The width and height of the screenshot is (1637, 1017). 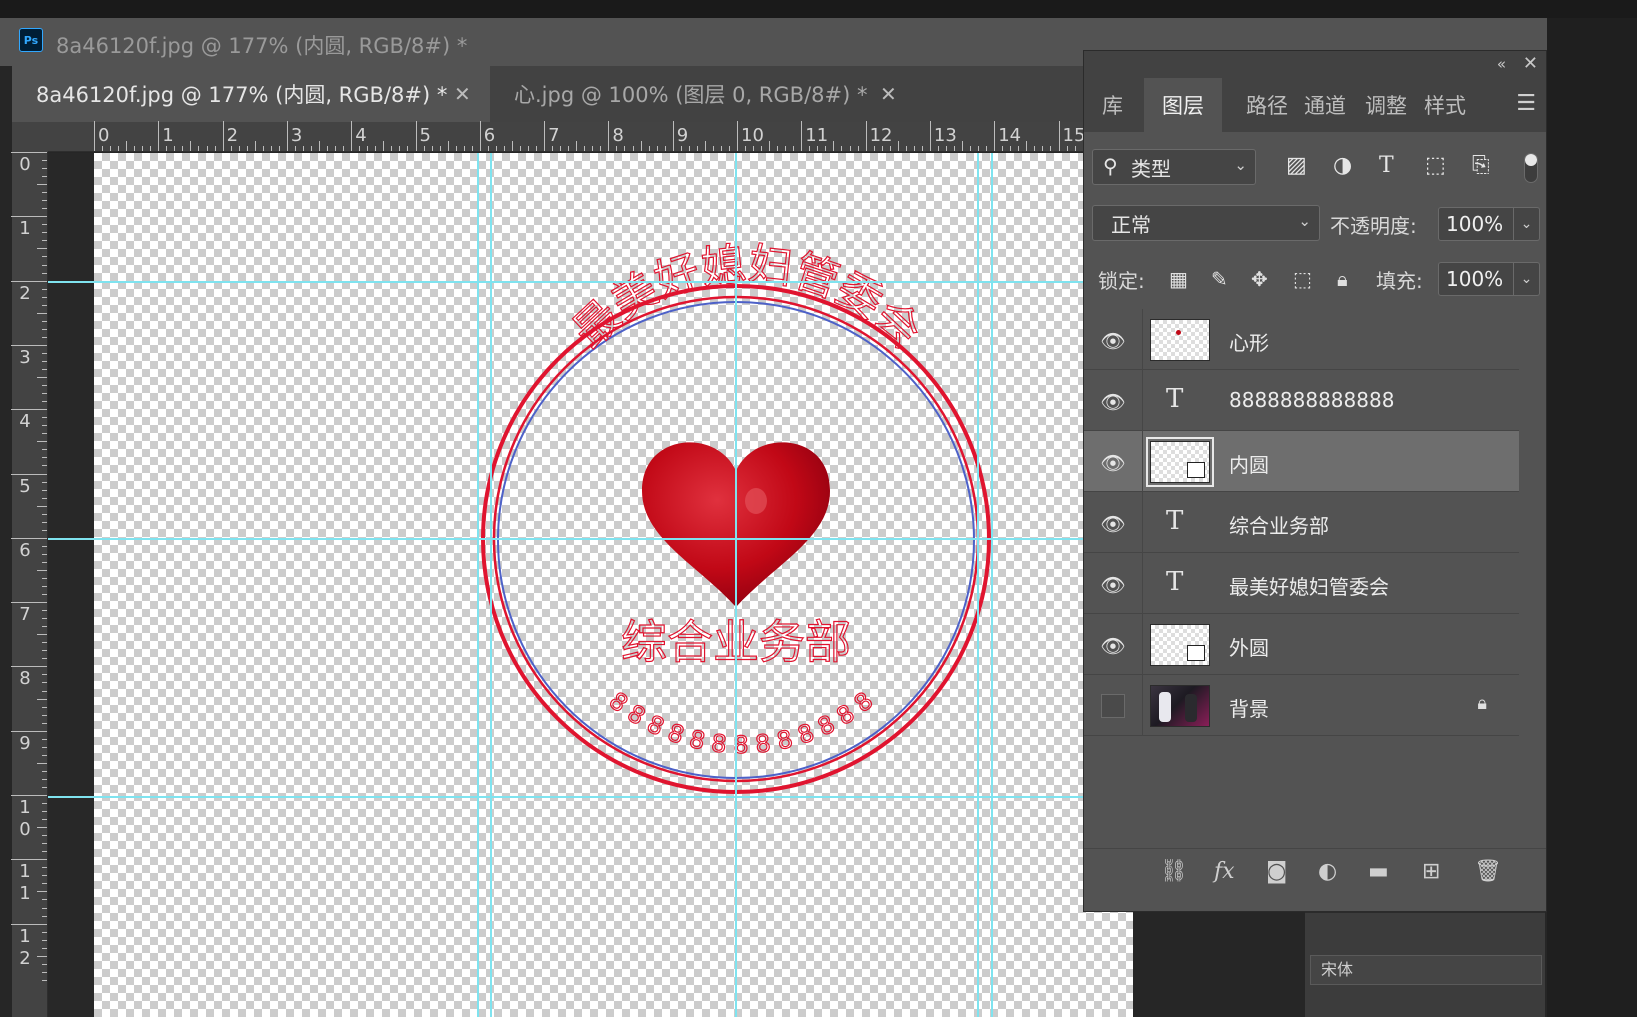 What do you see at coordinates (1312, 400) in the screenshot?
I see `layer-name: 8888888888888` at bounding box center [1312, 400].